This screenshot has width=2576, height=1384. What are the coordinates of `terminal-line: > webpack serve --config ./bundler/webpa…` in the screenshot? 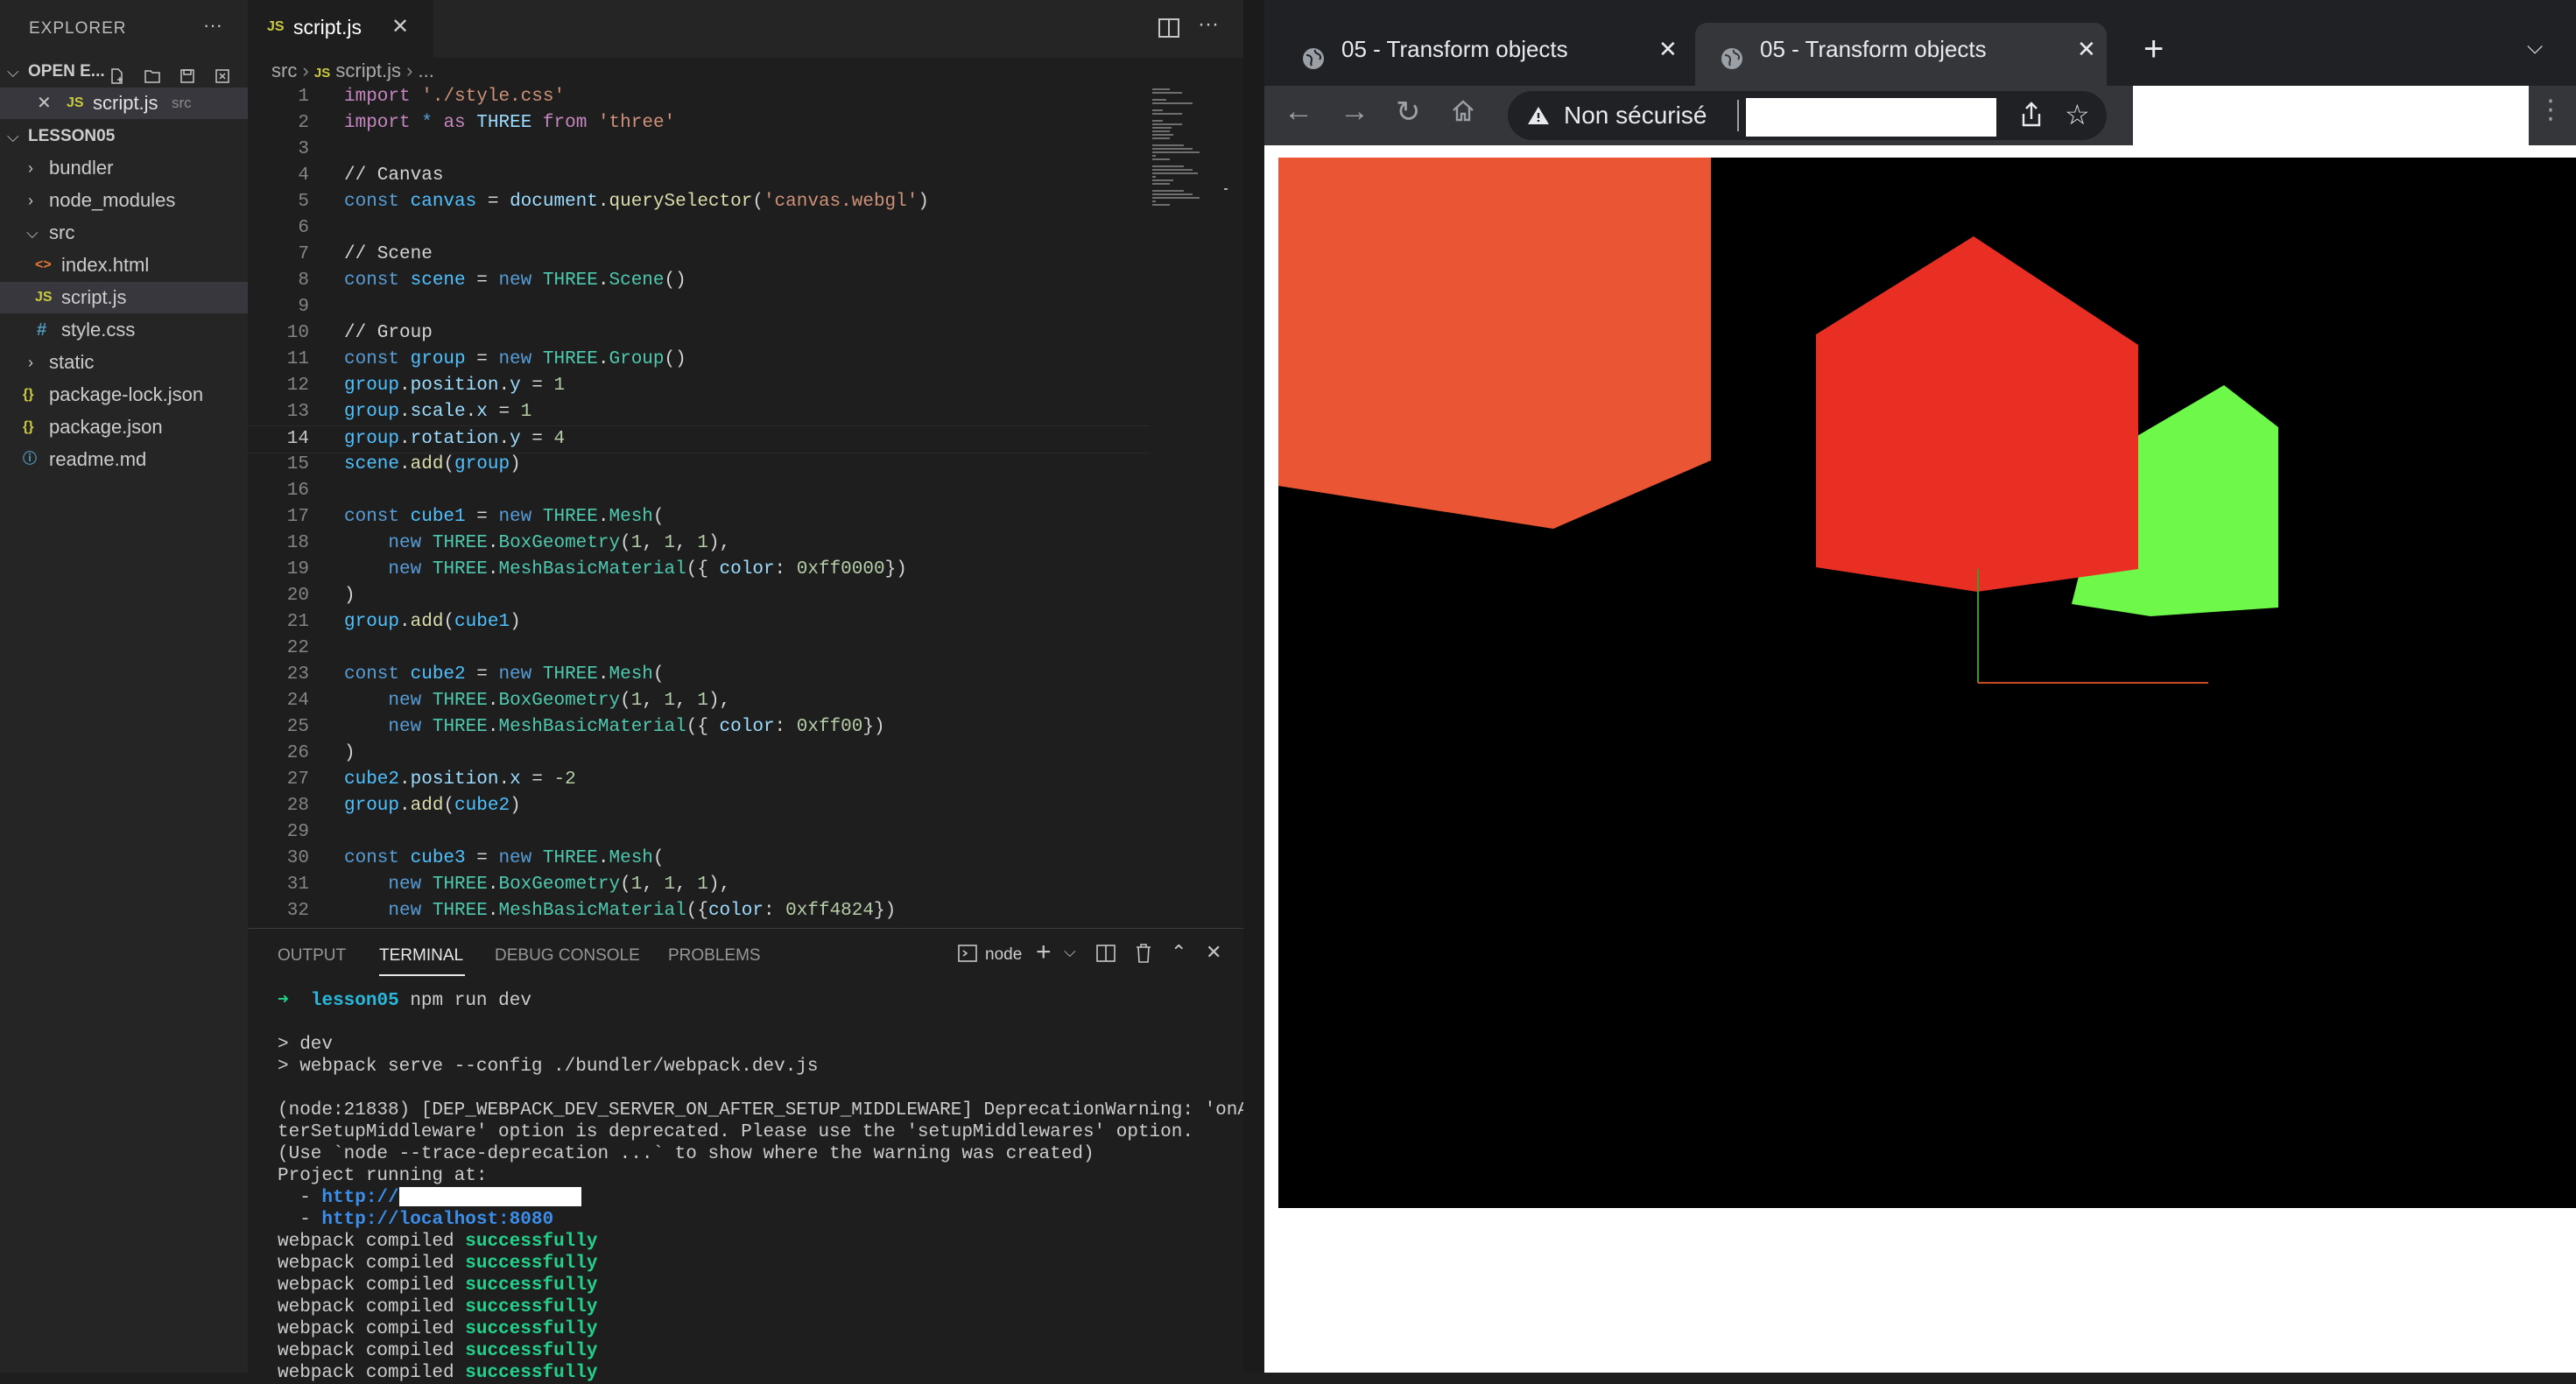 It's located at (548, 1067).